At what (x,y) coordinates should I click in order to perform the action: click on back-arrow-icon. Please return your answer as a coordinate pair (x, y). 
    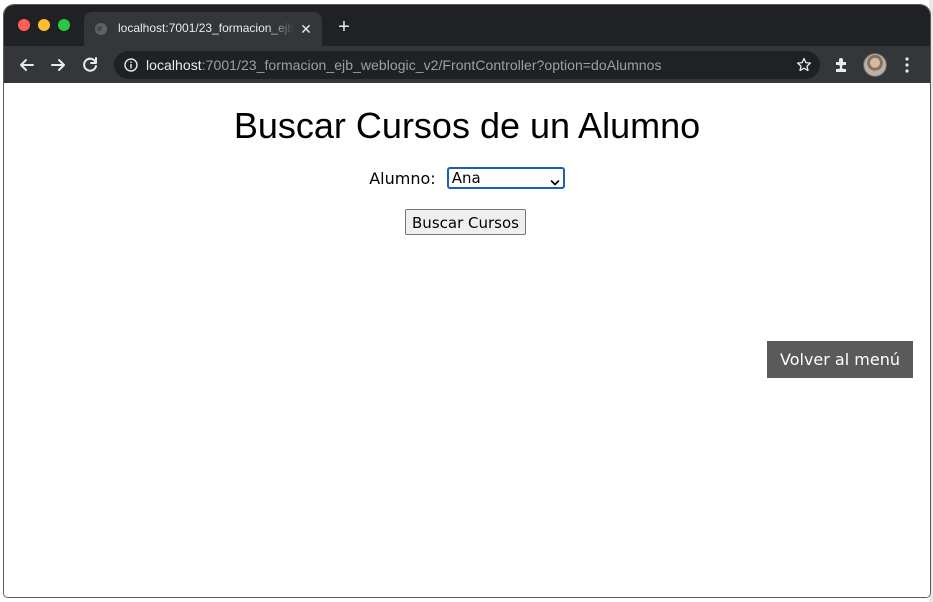
    Looking at the image, I should click on (27, 65).